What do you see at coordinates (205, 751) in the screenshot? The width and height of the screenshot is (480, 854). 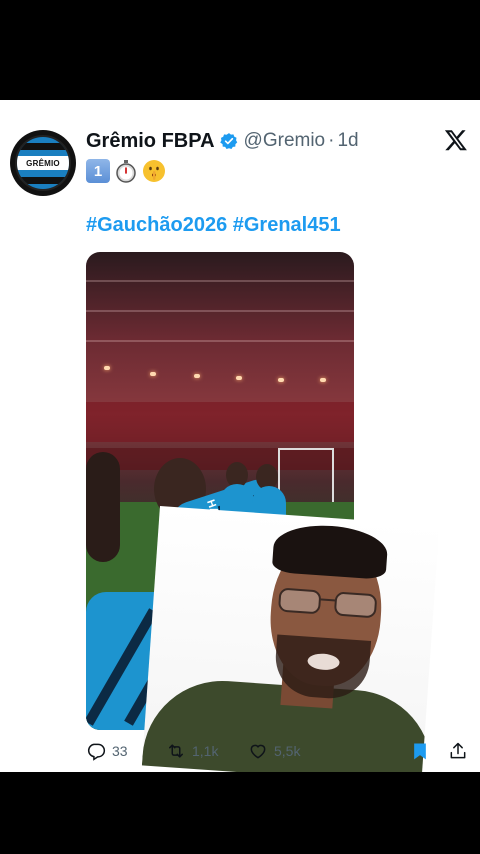 I see `retweet-count: 1,1k` at bounding box center [205, 751].